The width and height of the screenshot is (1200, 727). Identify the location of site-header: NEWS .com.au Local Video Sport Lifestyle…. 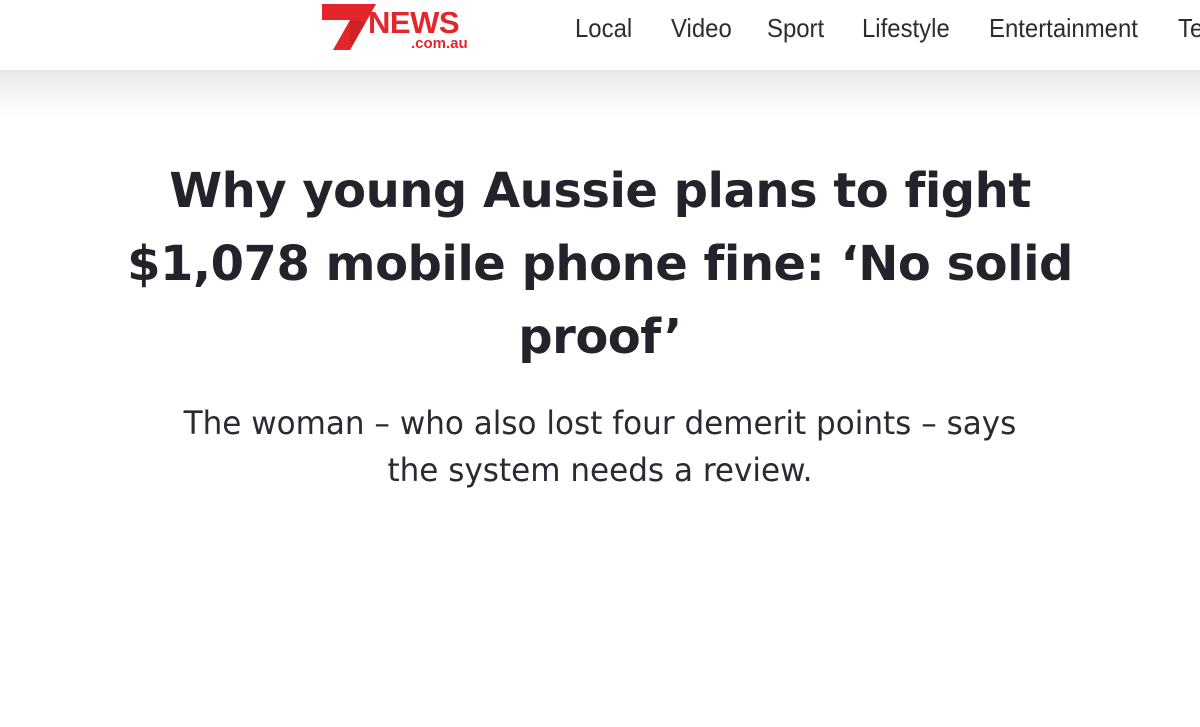
(600, 35).